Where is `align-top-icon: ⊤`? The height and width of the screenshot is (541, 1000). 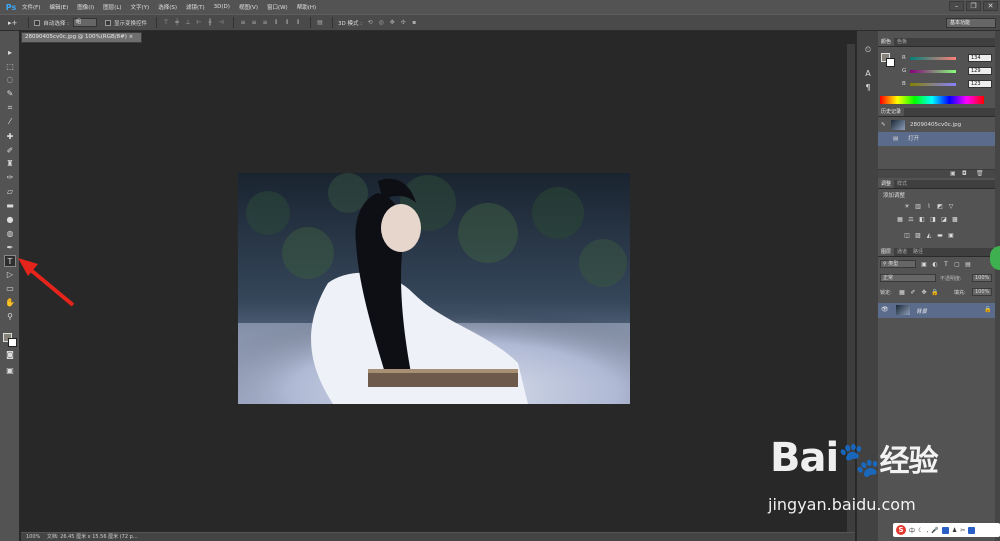 align-top-icon: ⊤ is located at coordinates (166, 23).